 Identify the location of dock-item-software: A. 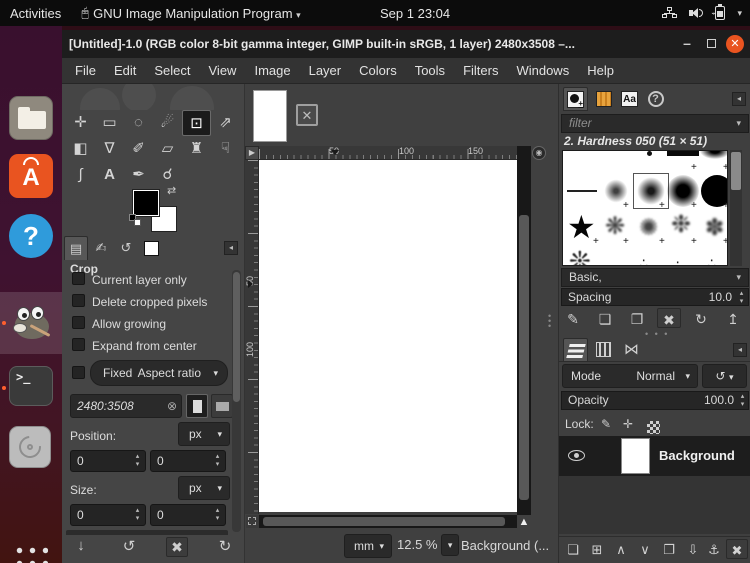
(31, 176).